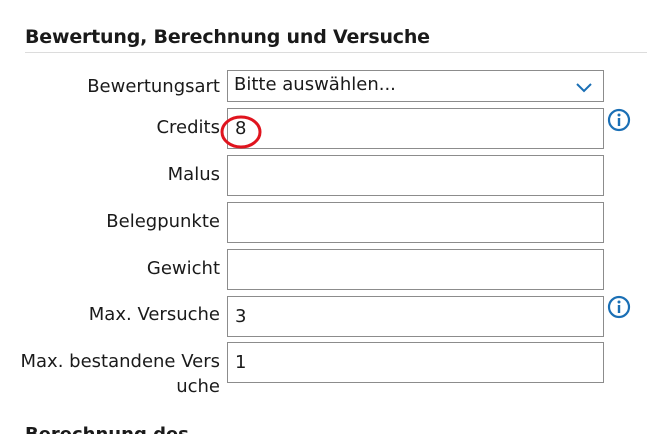 The image size is (670, 434). What do you see at coordinates (415, 362) in the screenshot?
I see `max-bestandene-versuche-input` at bounding box center [415, 362].